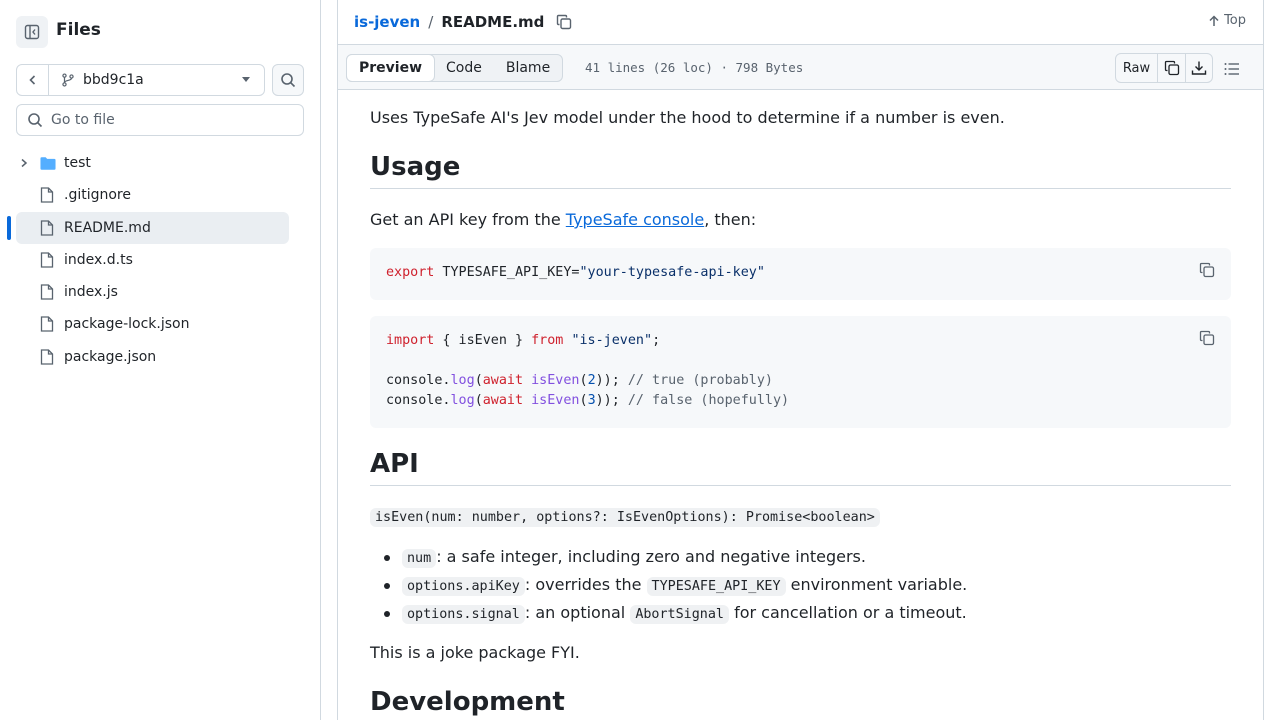 This screenshot has width=1280, height=720. I want to click on breadcrumb-file-name: README.md, so click(493, 22).